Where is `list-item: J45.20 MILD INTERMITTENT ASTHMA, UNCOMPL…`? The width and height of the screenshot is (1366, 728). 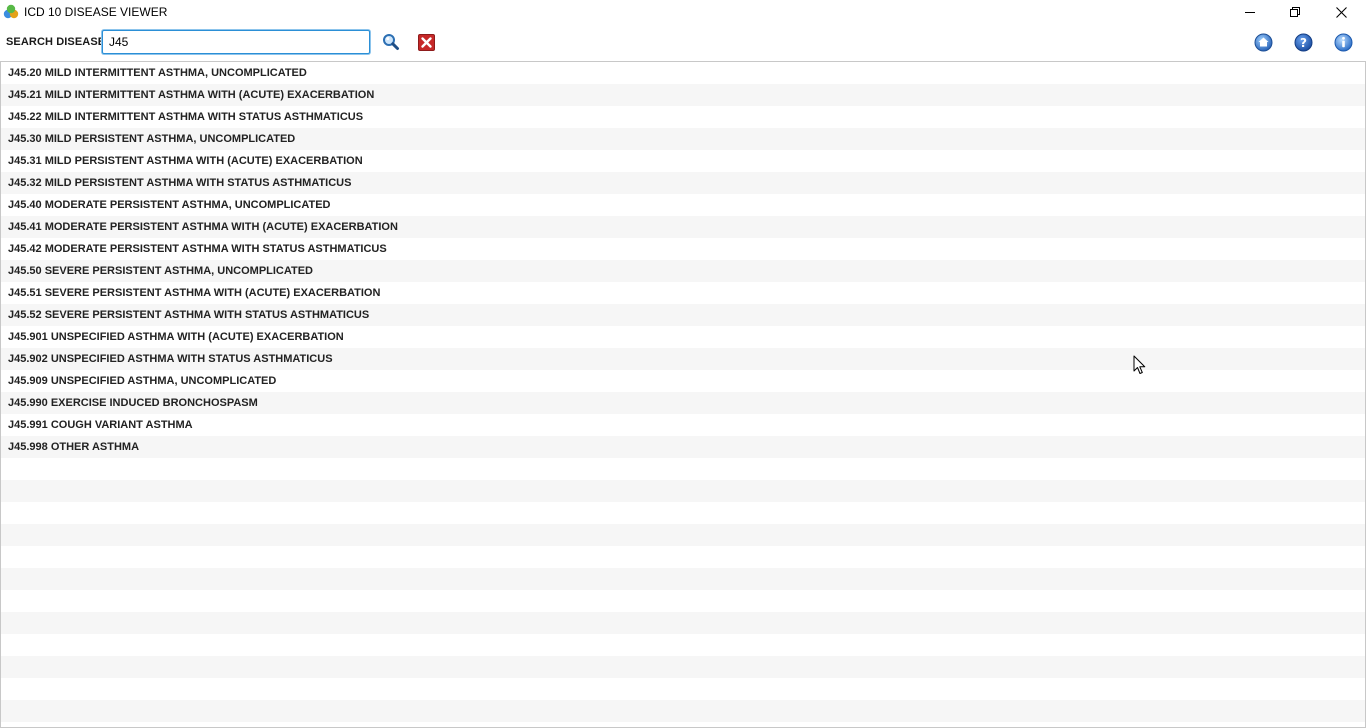
list-item: J45.20 MILD INTERMITTENT ASTHMA, UNCOMPL… is located at coordinates (683, 73).